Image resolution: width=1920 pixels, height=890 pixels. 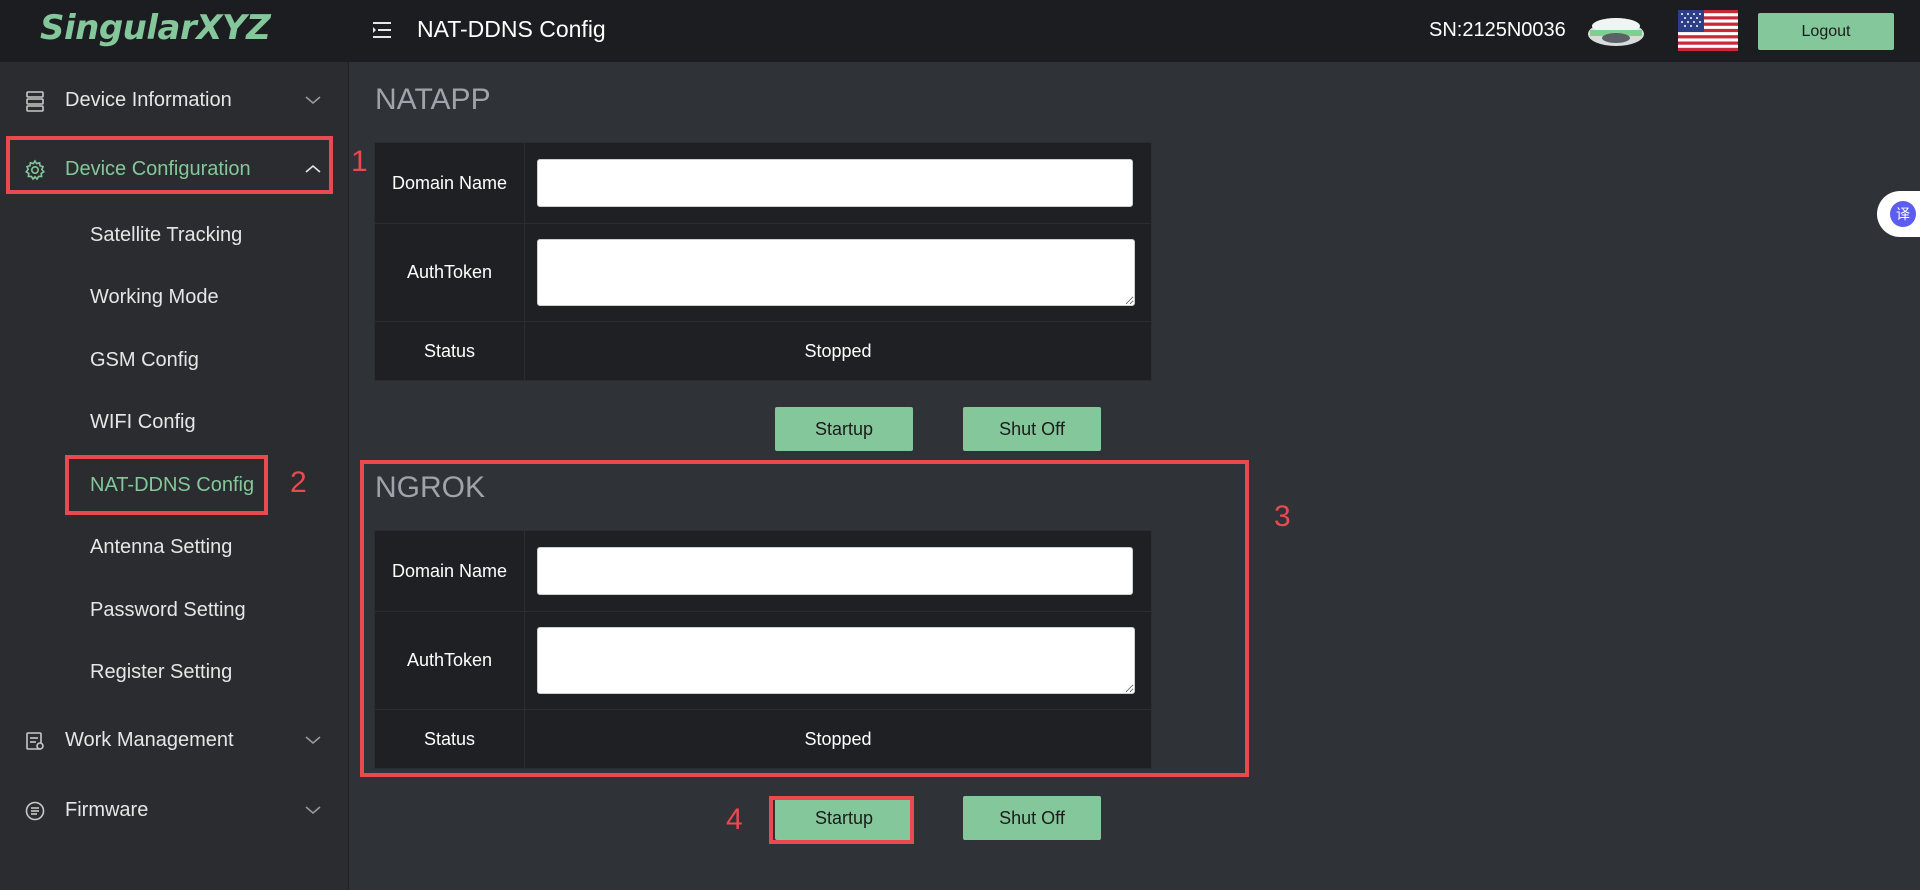 I want to click on receiver-device-icon, so click(x=1616, y=32).